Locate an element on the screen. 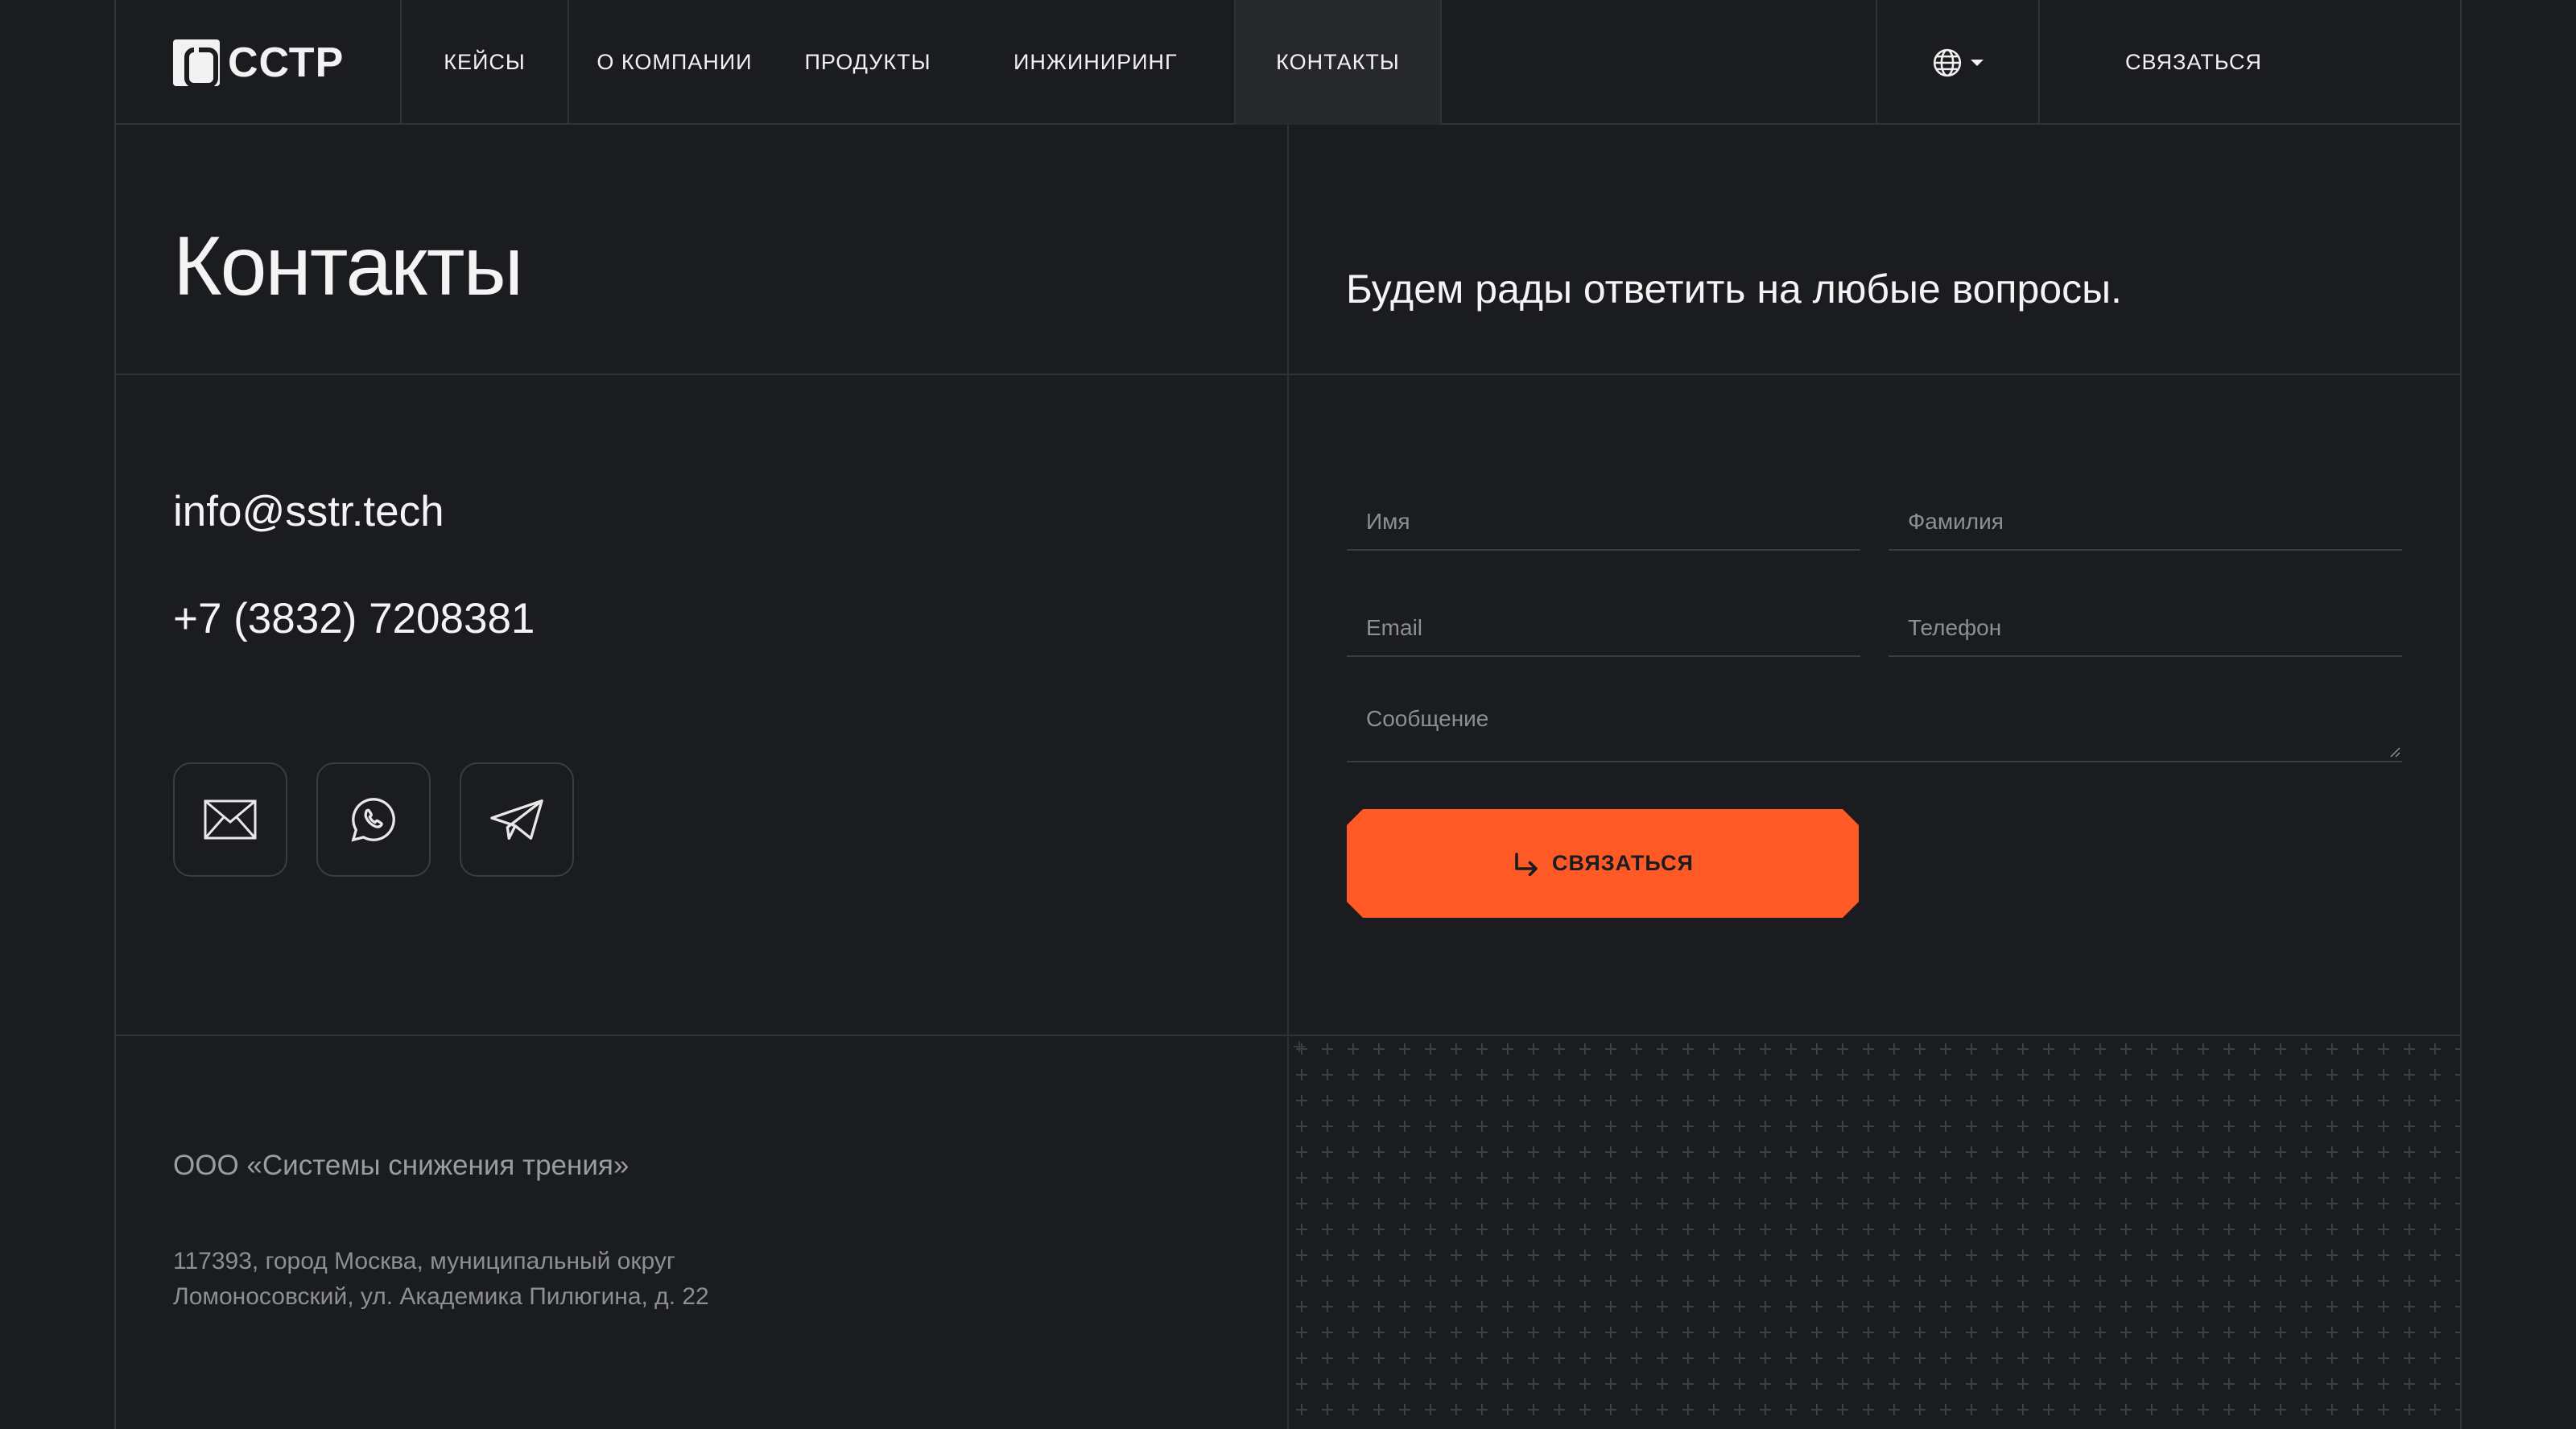 The width and height of the screenshot is (2576, 1429). phone-link: +7 (3832) 7208381 is located at coordinates (354, 618).